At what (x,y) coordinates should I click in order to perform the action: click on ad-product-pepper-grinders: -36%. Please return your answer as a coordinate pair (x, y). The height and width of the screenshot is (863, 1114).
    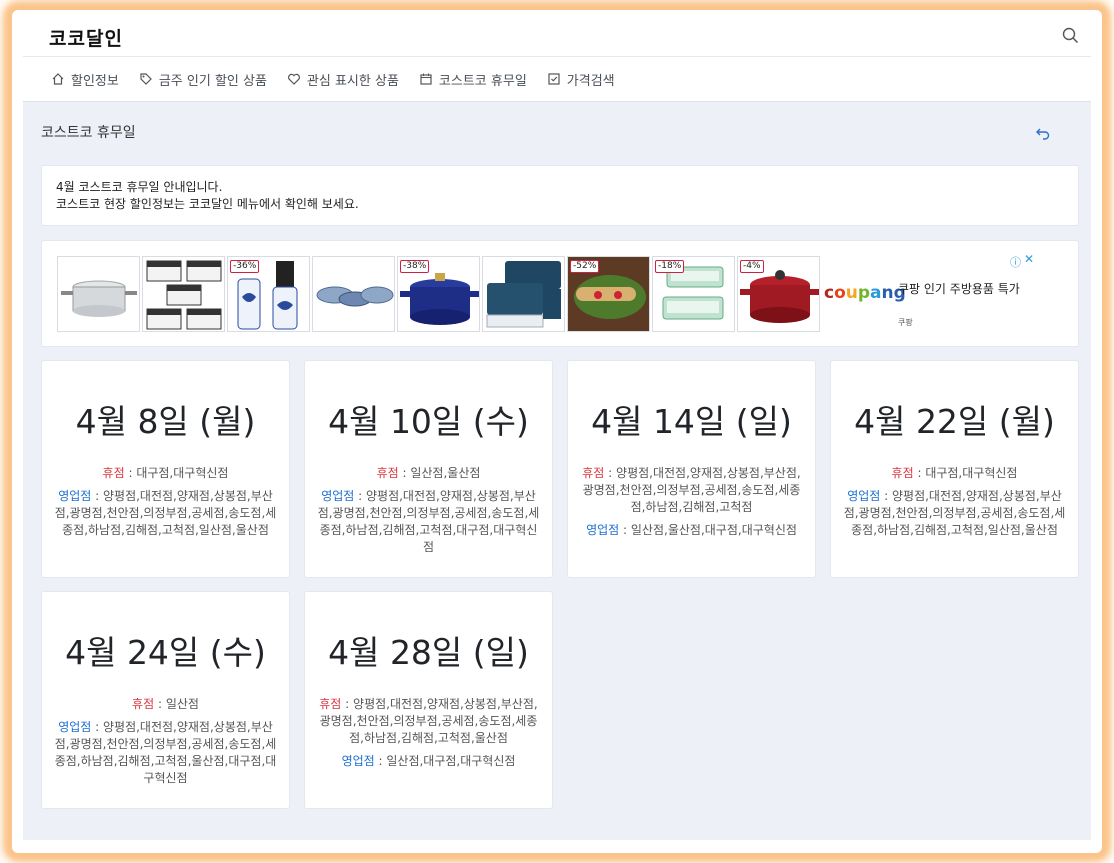
    Looking at the image, I should click on (268, 294).